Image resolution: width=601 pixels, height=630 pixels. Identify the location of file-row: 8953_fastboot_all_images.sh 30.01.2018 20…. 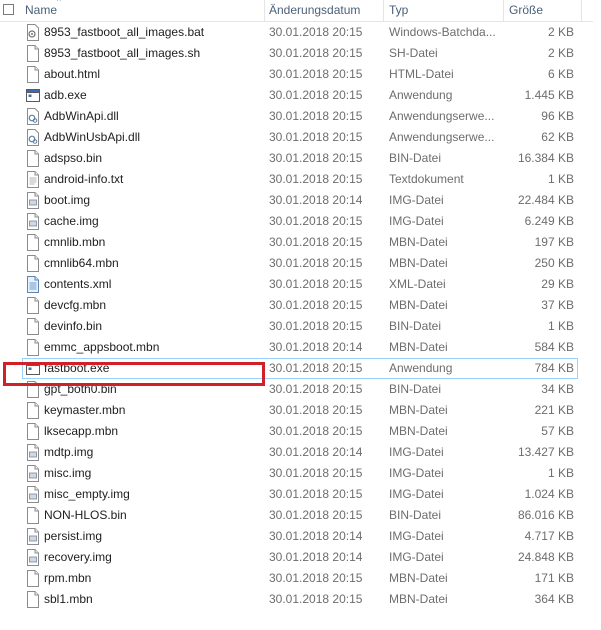
(300, 53).